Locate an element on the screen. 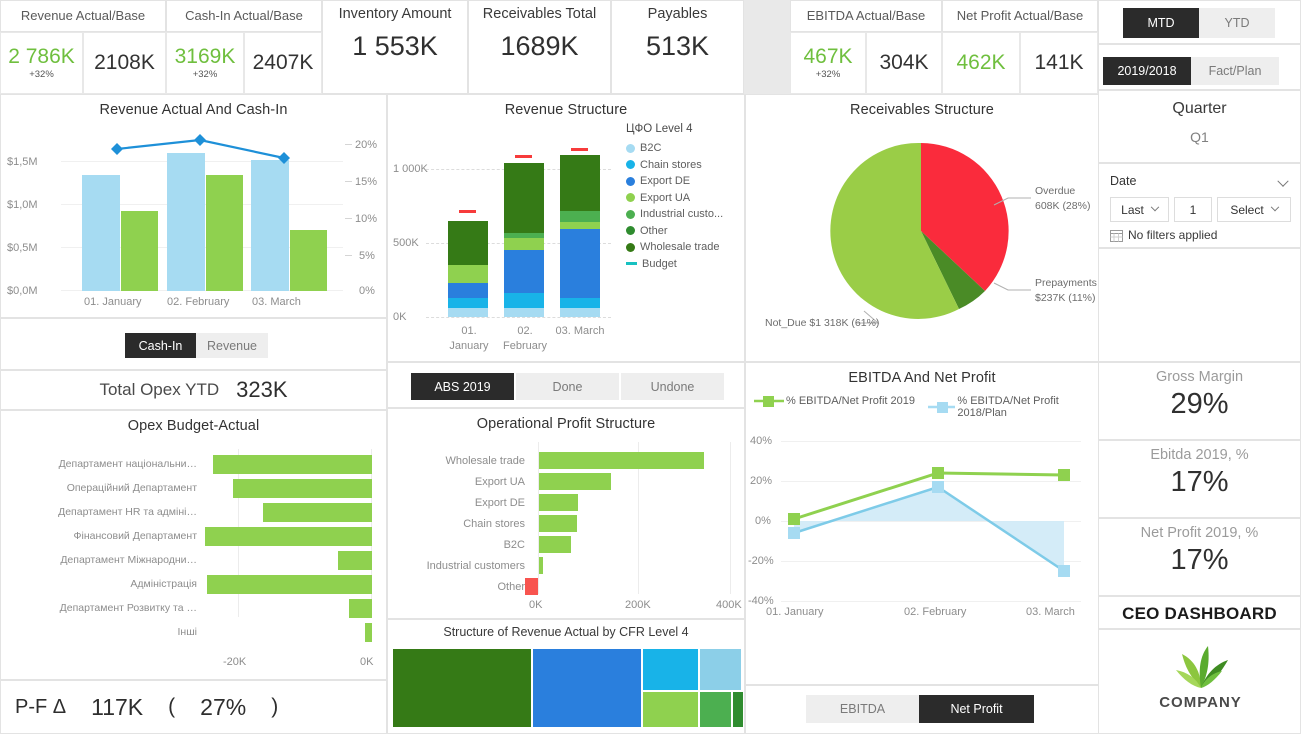  ebitda-toggle-card: EBITDA Net Profit is located at coordinates (922, 709).